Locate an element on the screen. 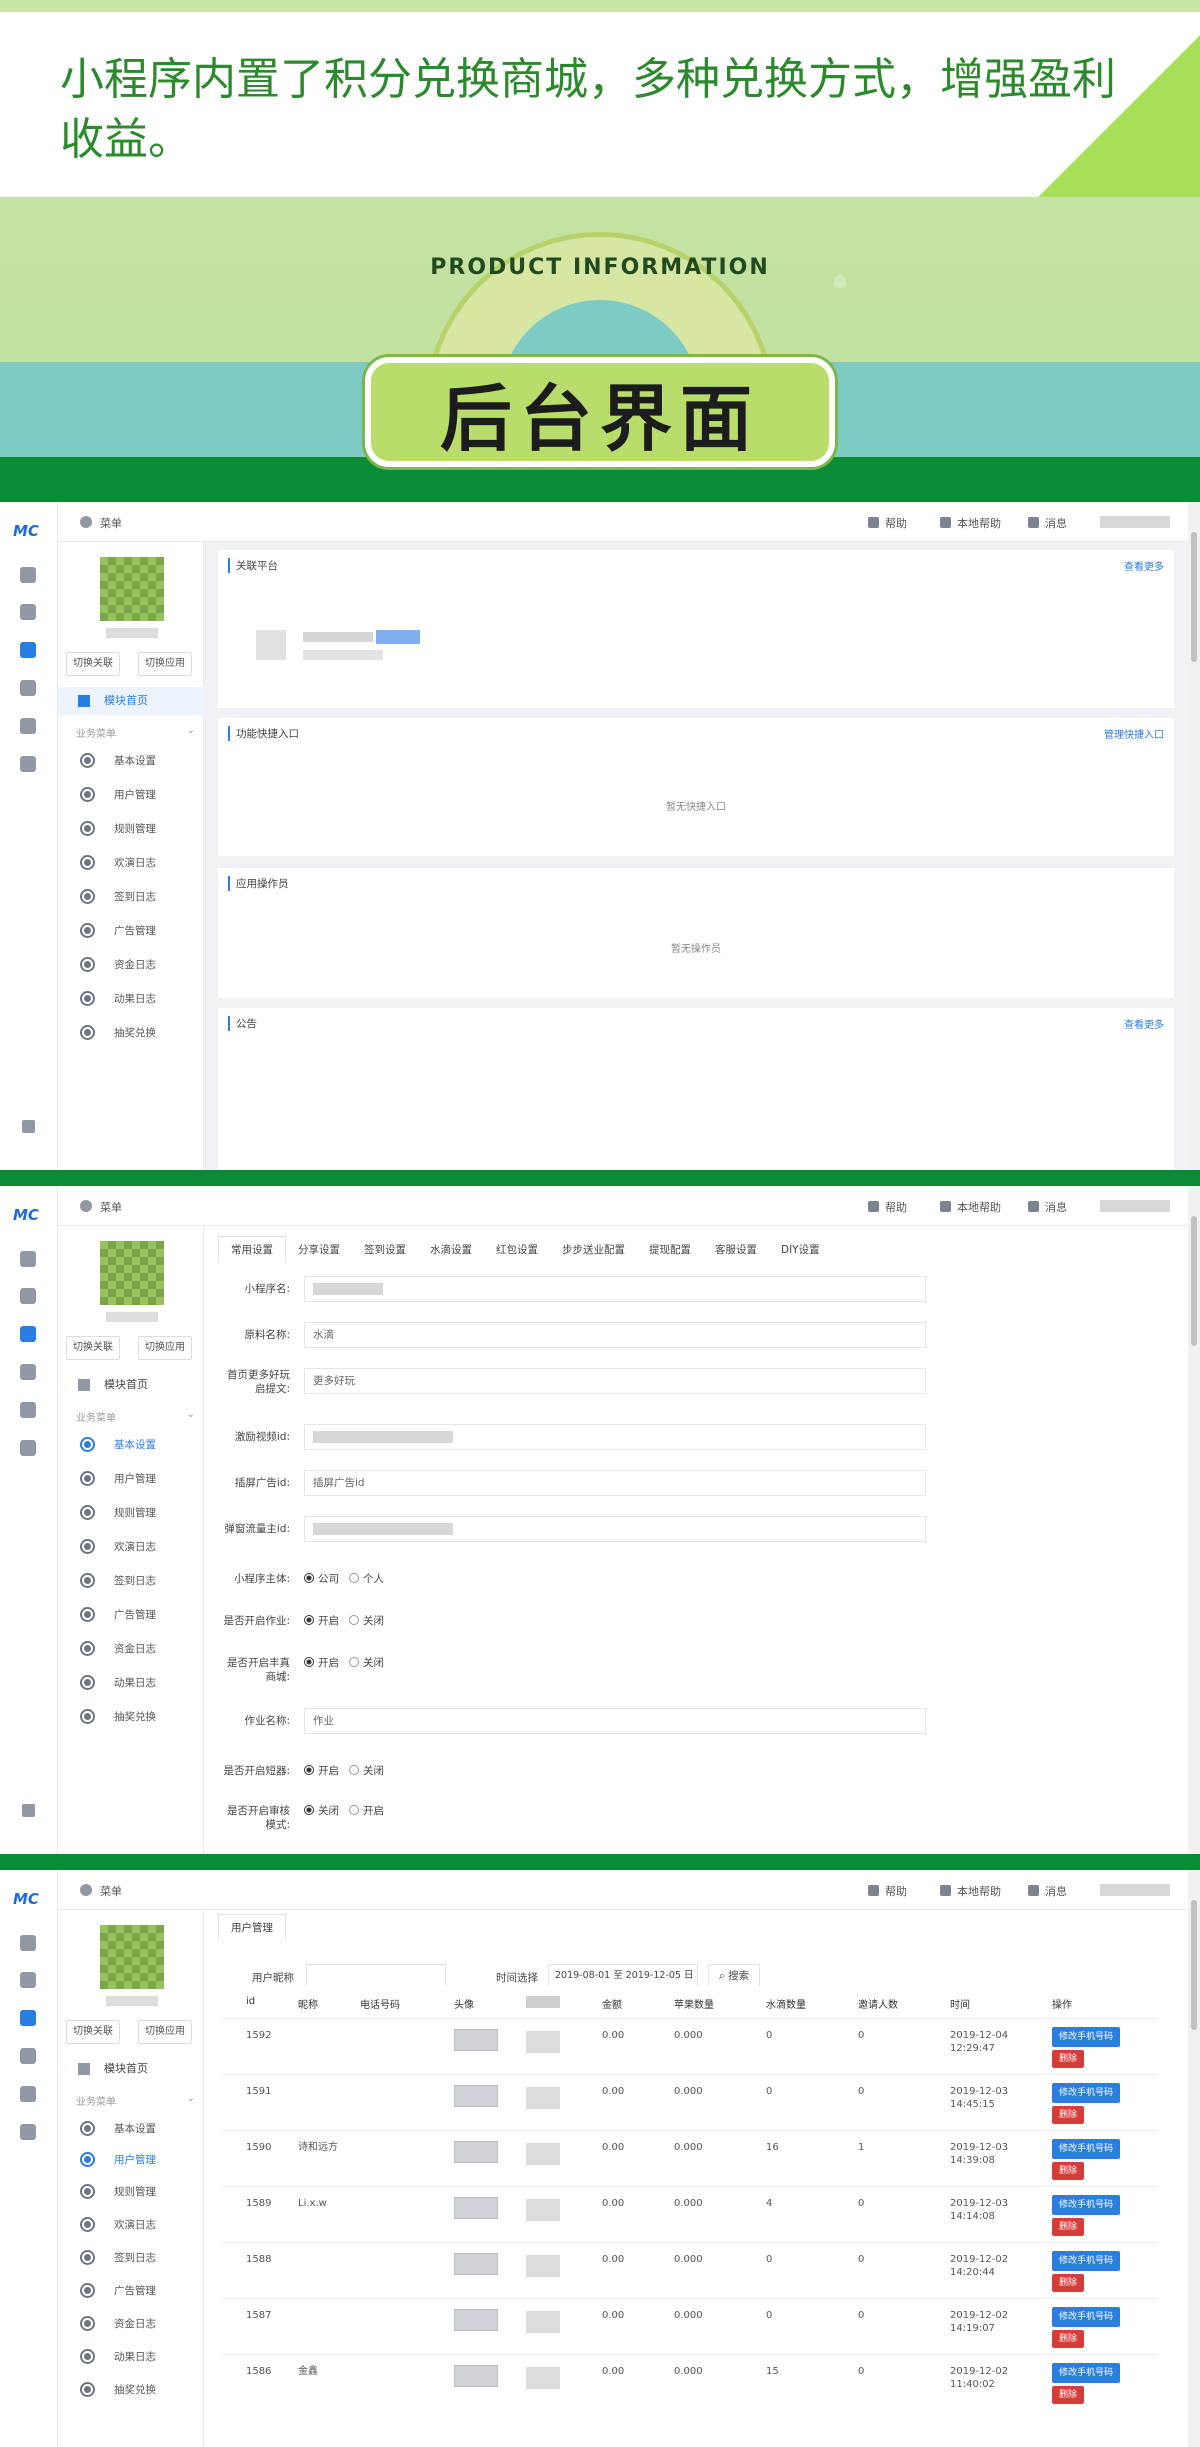 The height and width of the screenshot is (2447, 1200). radio-options: 关闭 开启 is located at coordinates (344, 1811).